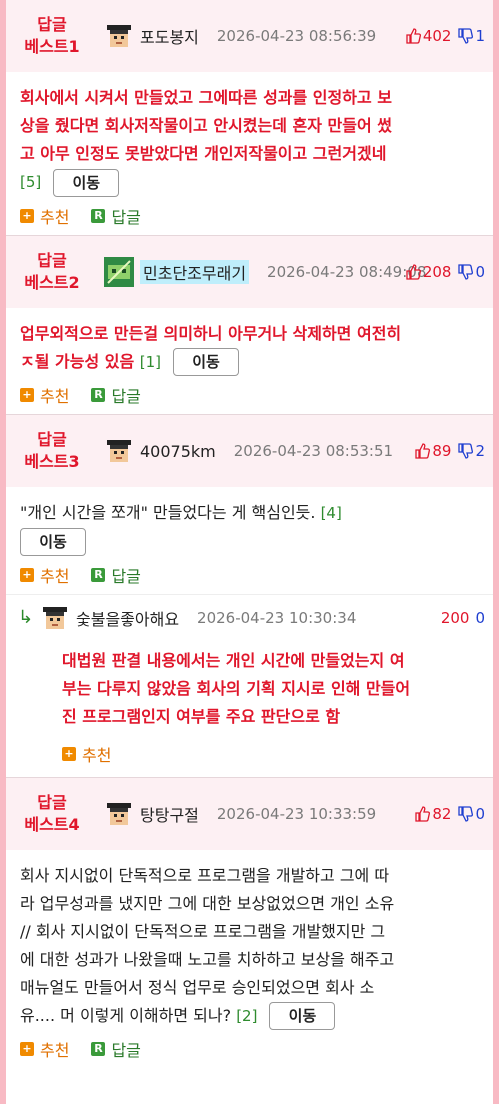  Describe the element at coordinates (203, 931) in the screenshot. I see `comment-line: // 회사 지시없이 단독적으로 프로그램을 개발했지만 그` at that location.